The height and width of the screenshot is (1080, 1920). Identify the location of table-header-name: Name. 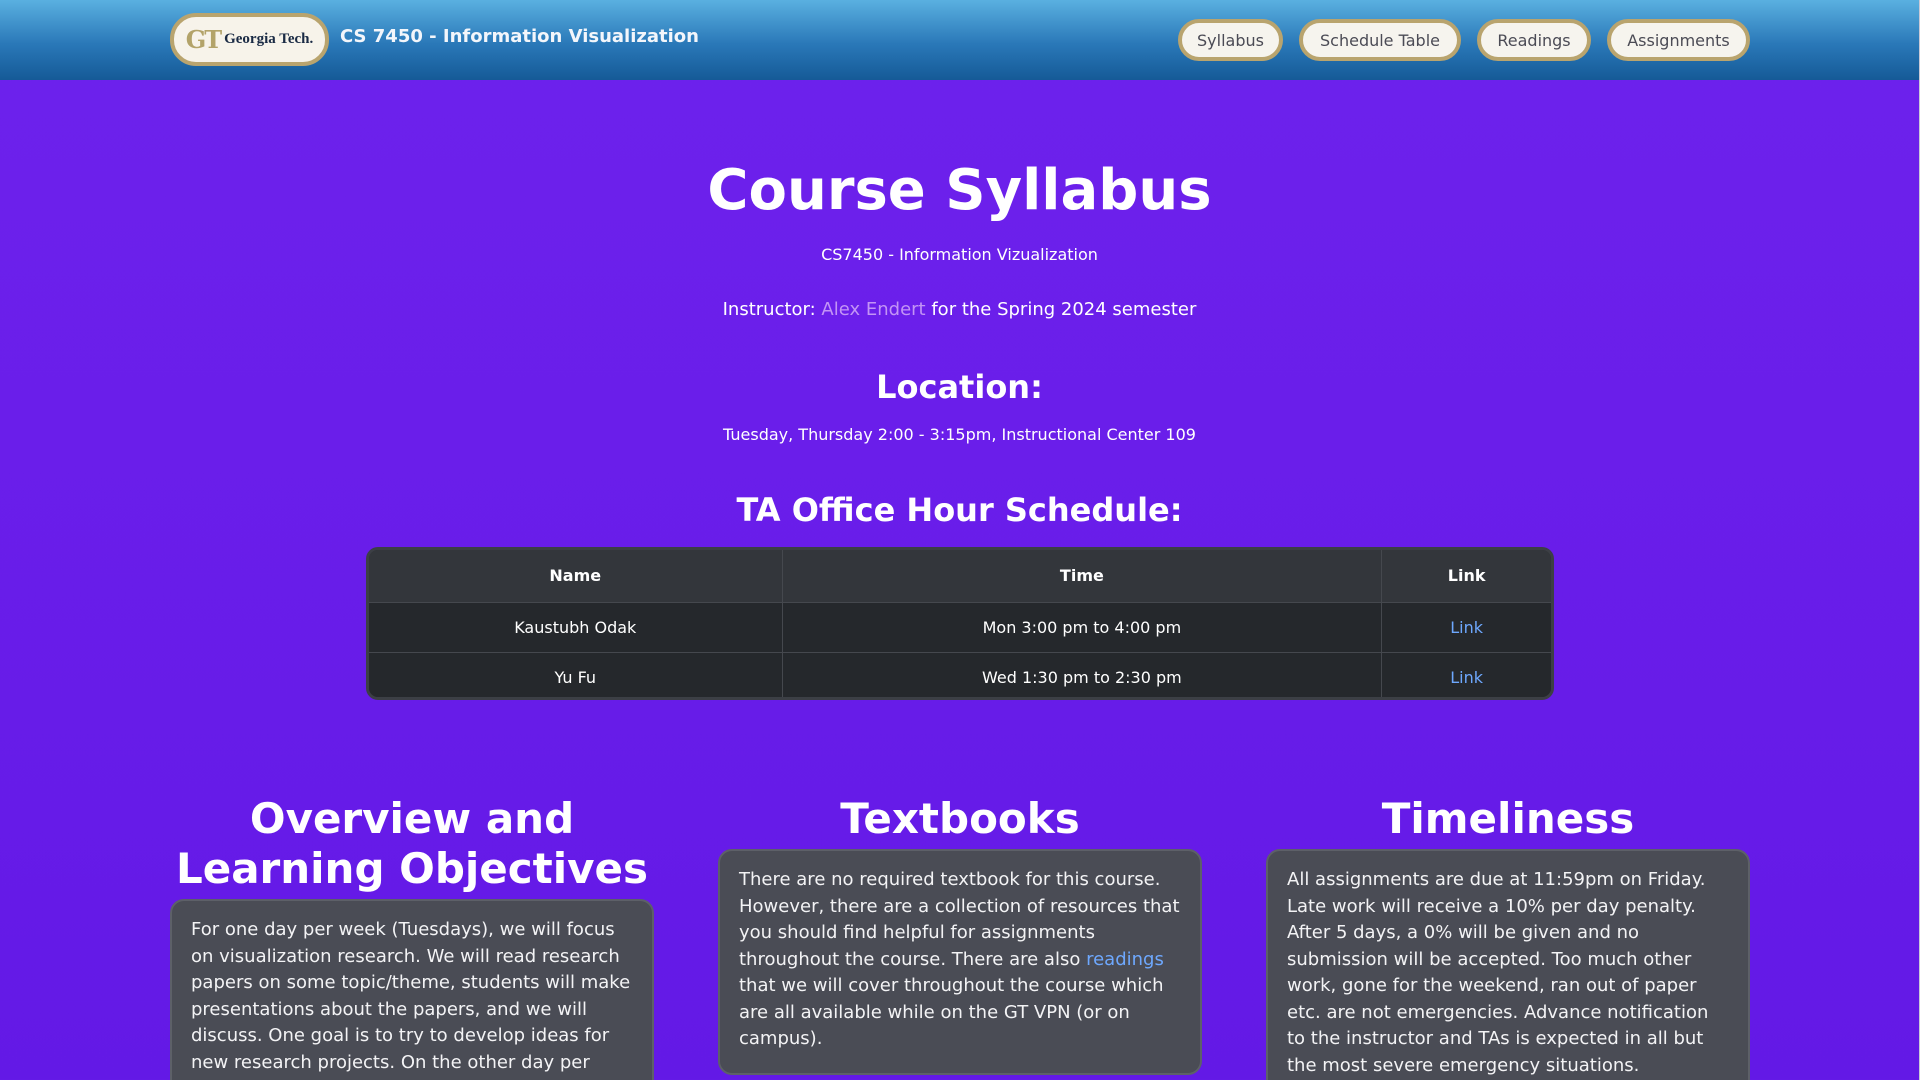
(576, 576).